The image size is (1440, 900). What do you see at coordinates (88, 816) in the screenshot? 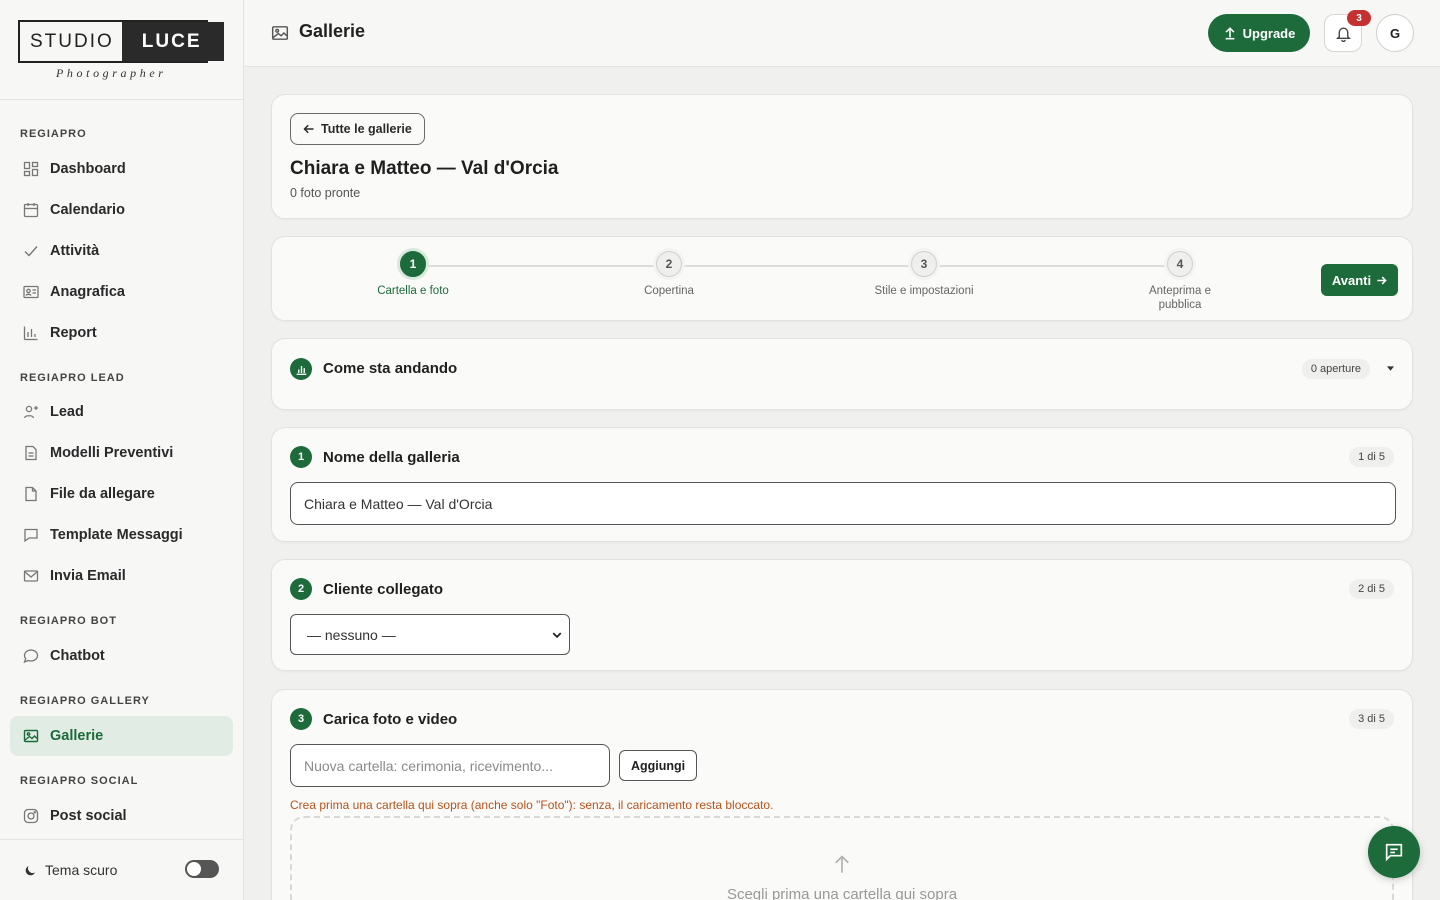
I see `sidebar-item-label: Post social` at bounding box center [88, 816].